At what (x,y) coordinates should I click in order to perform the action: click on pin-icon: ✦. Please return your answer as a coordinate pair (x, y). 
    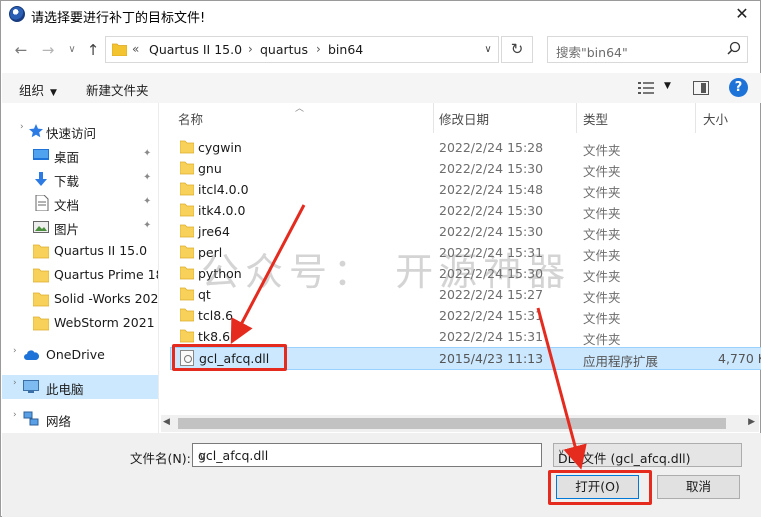
    Looking at the image, I should click on (147, 177).